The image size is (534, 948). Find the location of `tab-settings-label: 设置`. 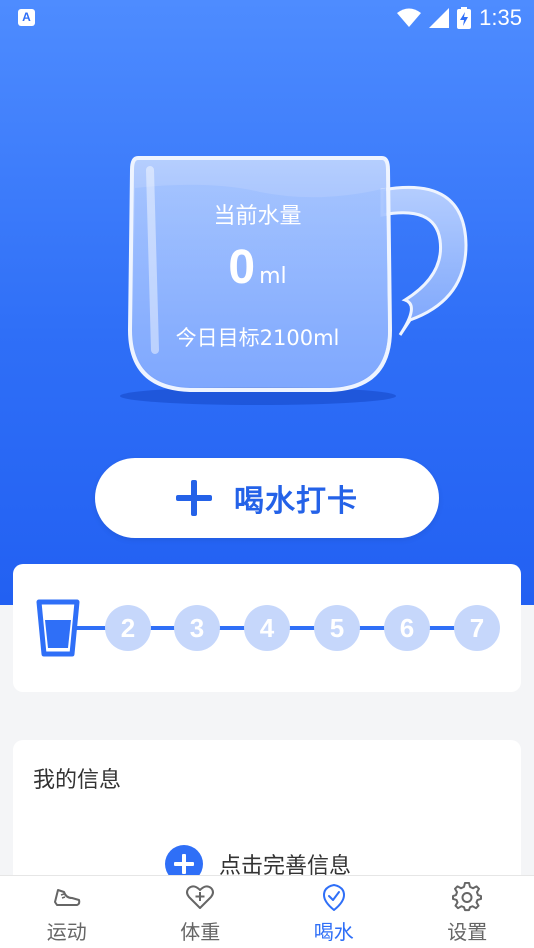

tab-settings-label: 设置 is located at coordinates (467, 932).